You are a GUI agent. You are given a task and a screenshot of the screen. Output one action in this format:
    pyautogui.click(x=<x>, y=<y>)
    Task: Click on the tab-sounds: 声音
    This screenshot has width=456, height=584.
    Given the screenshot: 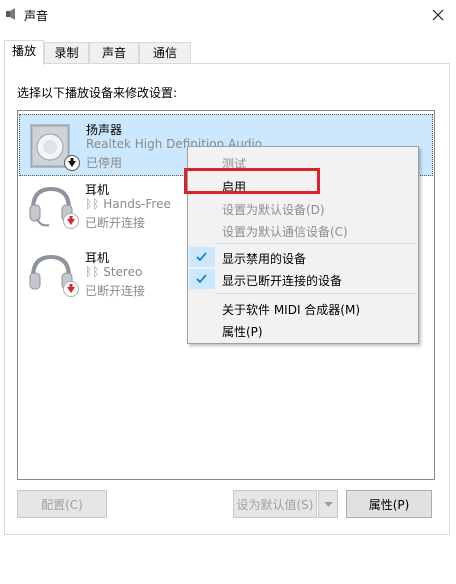 What is the action you would take?
    pyautogui.click(x=114, y=52)
    